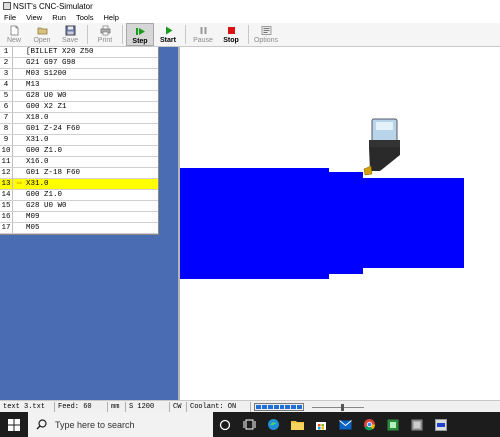 The height and width of the screenshot is (437, 500). I want to click on g-code-text: G00 X2 Z1, so click(46, 107).